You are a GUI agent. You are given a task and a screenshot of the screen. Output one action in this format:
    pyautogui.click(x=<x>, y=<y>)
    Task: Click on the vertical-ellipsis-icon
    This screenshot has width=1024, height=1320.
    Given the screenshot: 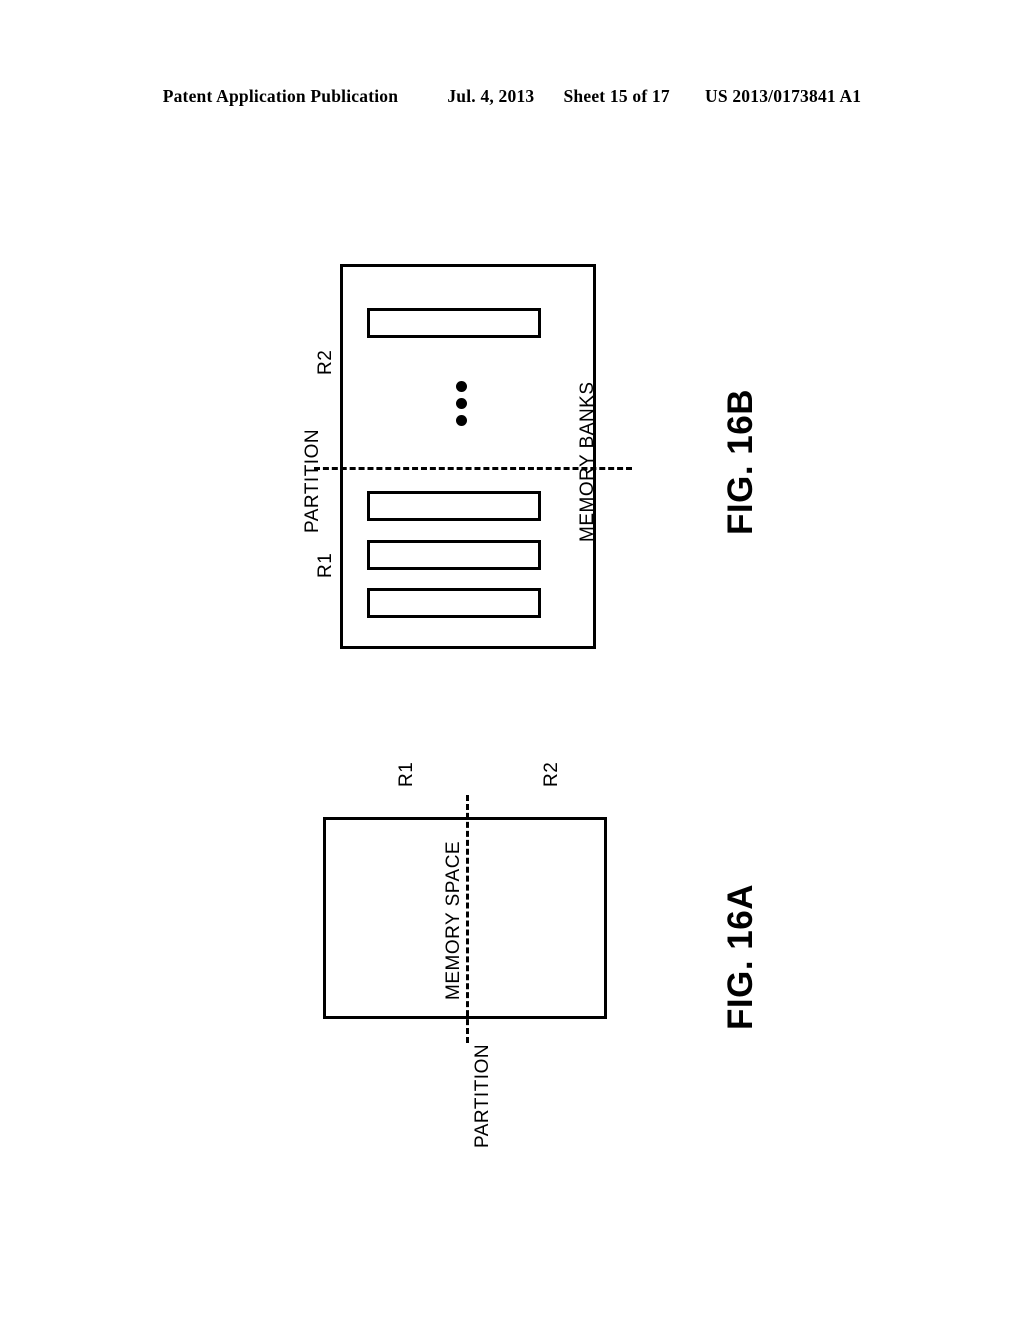 What is the action you would take?
    pyautogui.click(x=463, y=404)
    